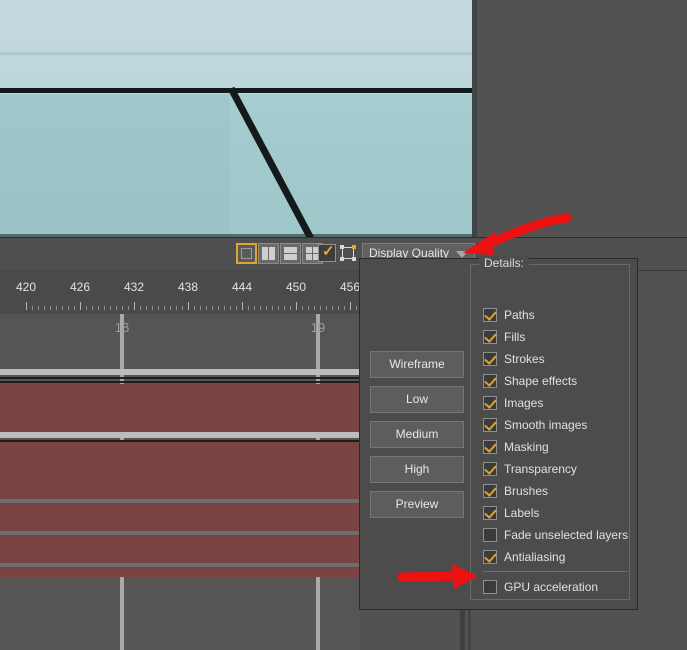  Describe the element at coordinates (490, 403) in the screenshot. I see `checkbox-images` at that location.